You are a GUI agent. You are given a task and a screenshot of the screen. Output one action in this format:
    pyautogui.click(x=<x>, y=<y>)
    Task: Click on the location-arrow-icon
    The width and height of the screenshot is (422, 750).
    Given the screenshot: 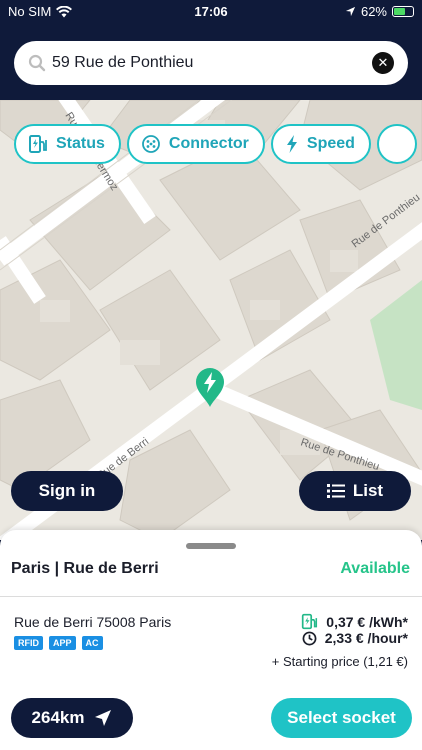 What is the action you would take?
    pyautogui.click(x=350, y=11)
    